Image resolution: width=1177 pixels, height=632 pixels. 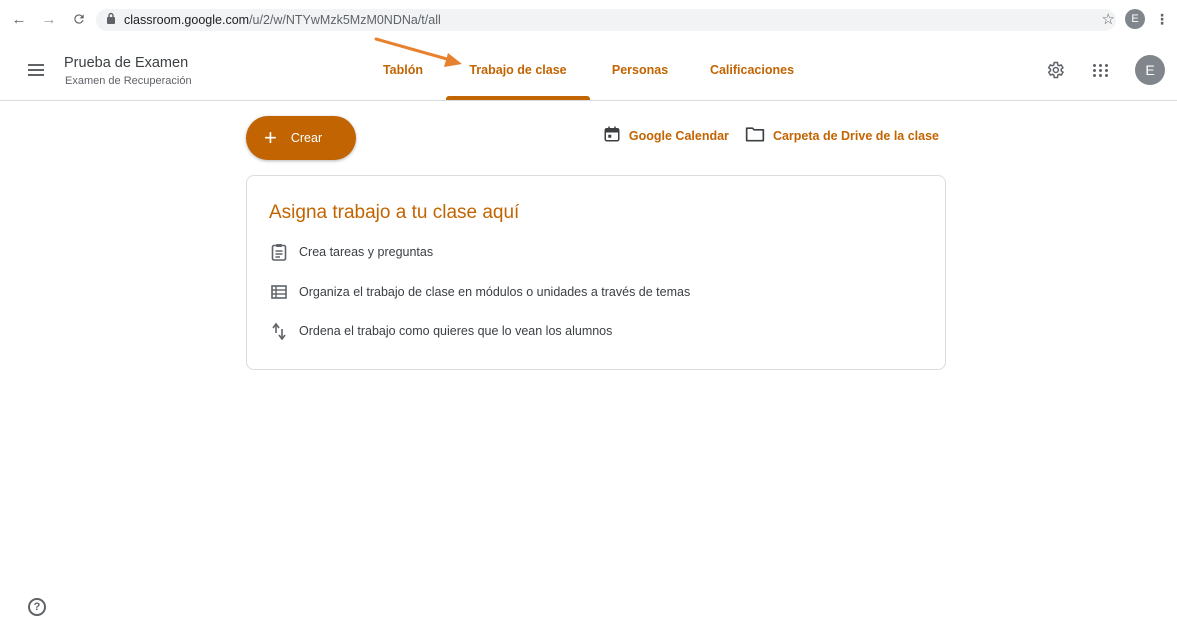 What do you see at coordinates (79, 19) in the screenshot?
I see `reload-icon` at bounding box center [79, 19].